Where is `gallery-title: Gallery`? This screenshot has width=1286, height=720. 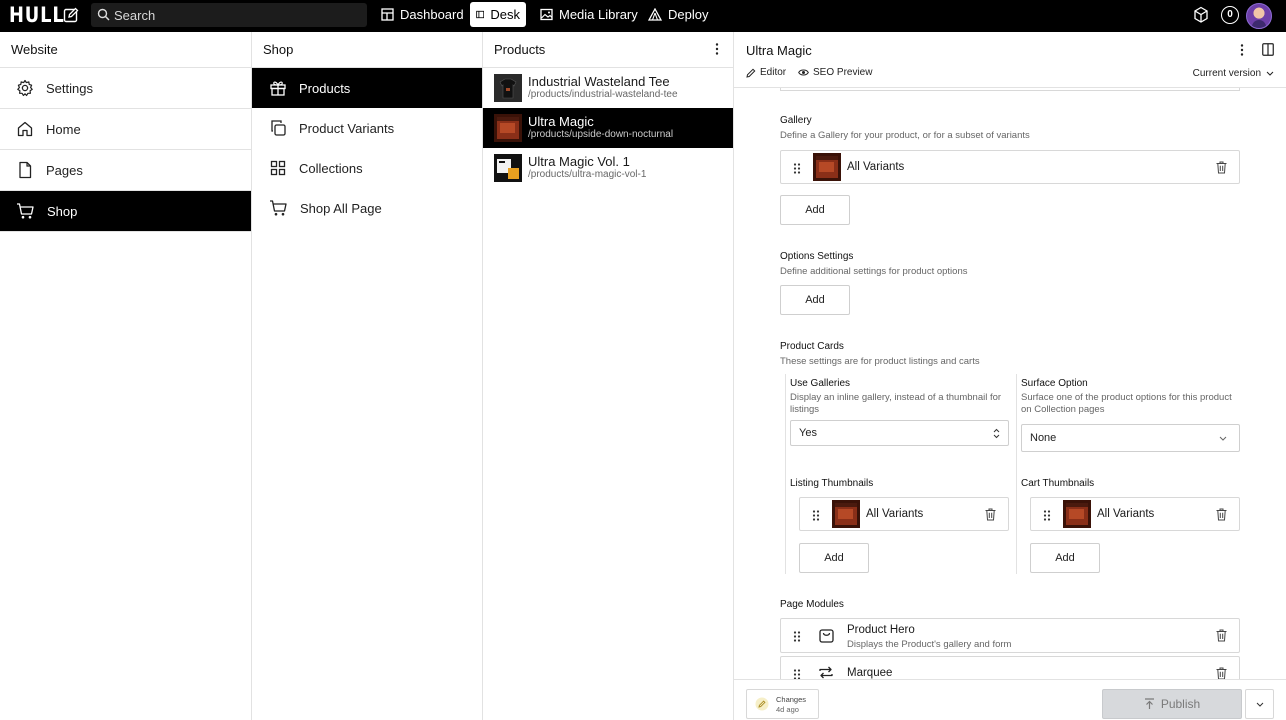
gallery-title: Gallery is located at coordinates (796, 120).